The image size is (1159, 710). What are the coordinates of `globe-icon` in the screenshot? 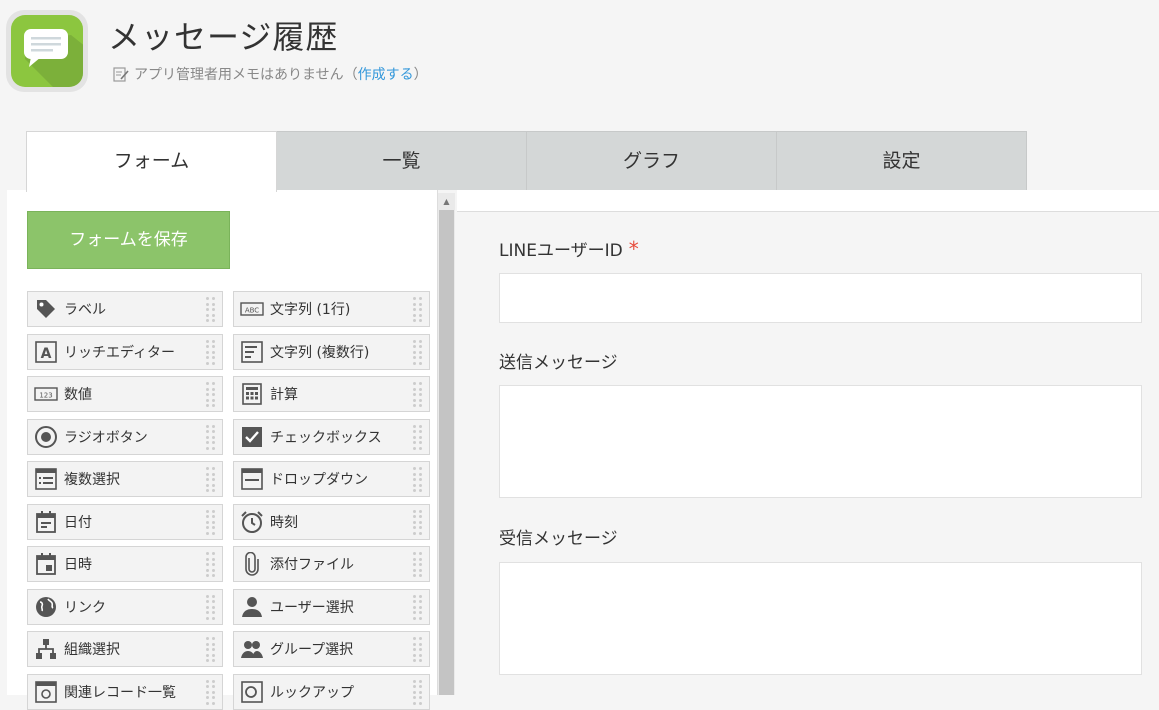 It's located at (46, 607).